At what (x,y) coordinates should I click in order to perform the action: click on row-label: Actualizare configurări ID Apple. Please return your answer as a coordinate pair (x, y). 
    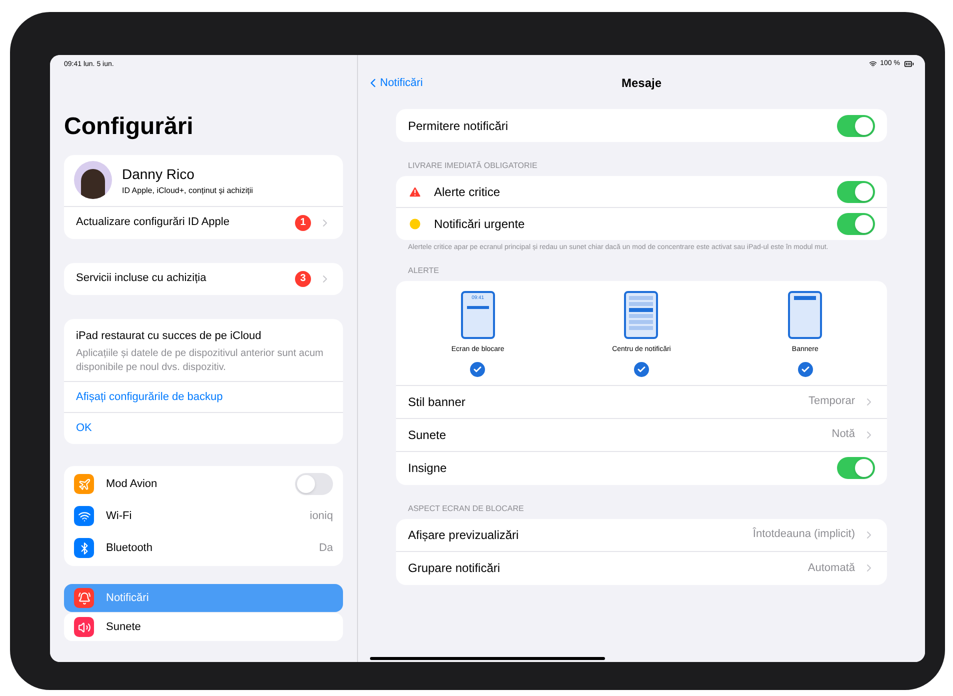
    Looking at the image, I should click on (153, 222).